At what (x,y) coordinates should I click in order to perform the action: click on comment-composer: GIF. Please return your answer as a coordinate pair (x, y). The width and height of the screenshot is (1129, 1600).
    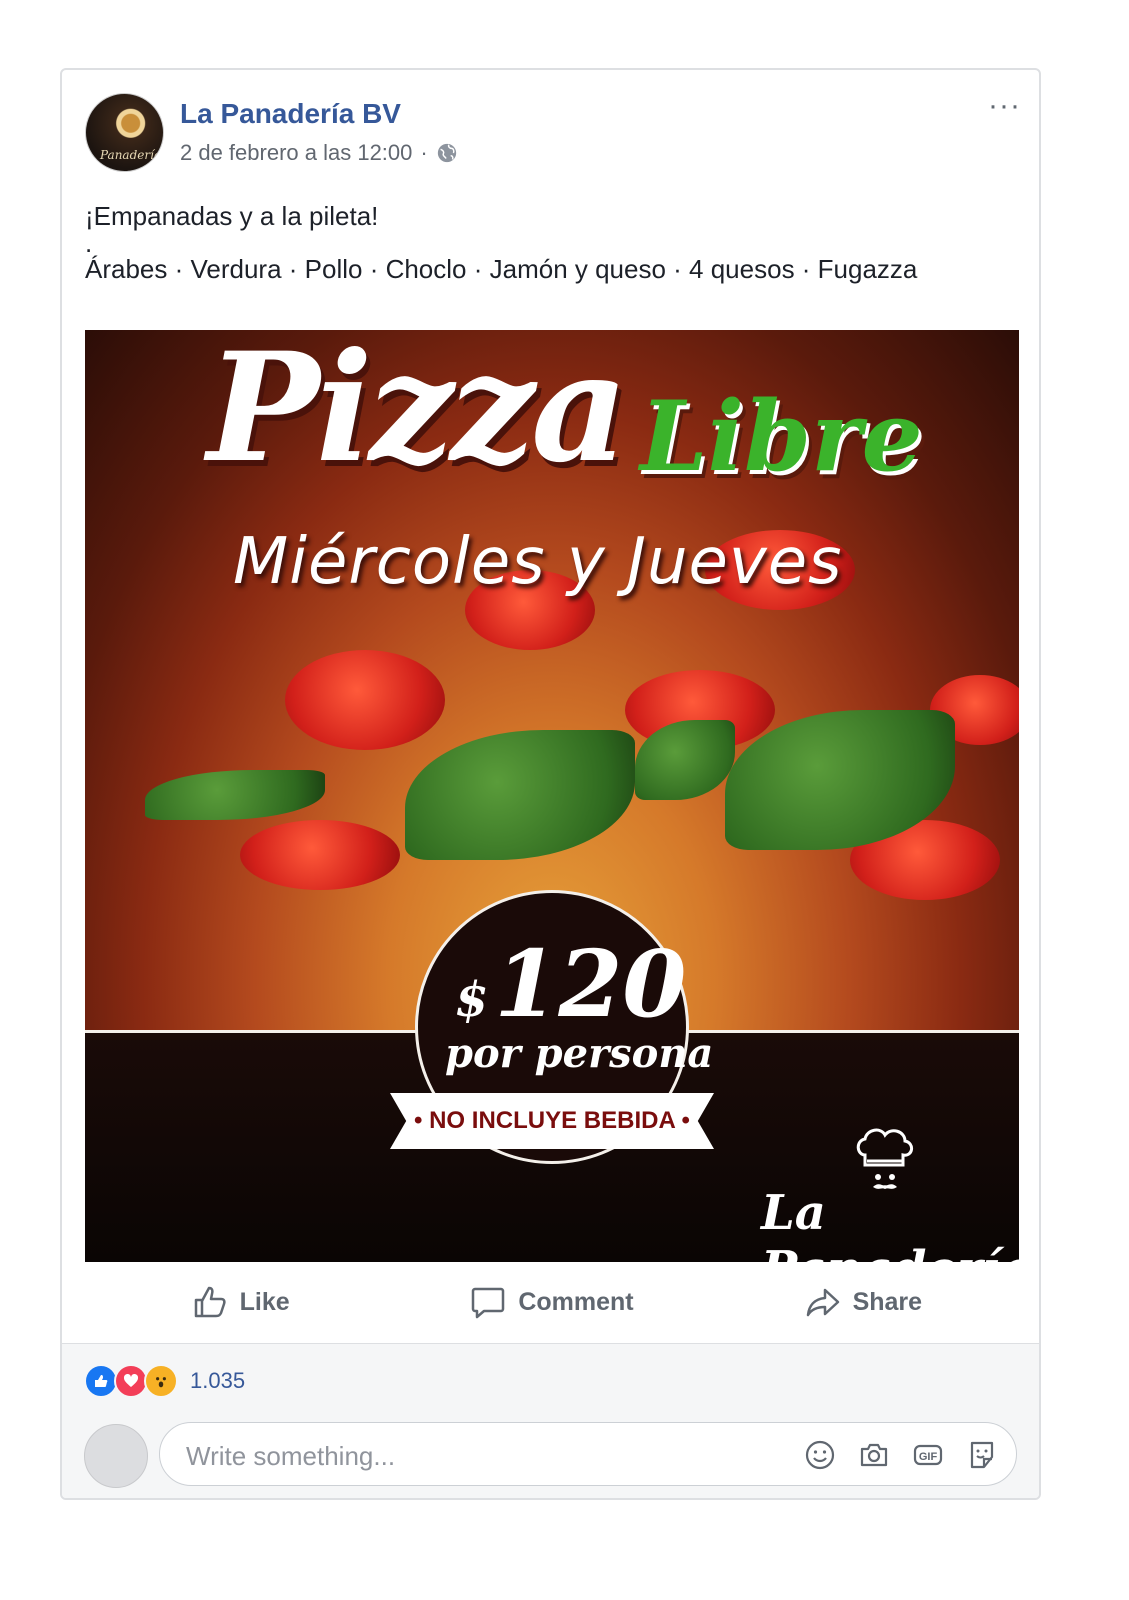
    Looking at the image, I should click on (588, 1454).